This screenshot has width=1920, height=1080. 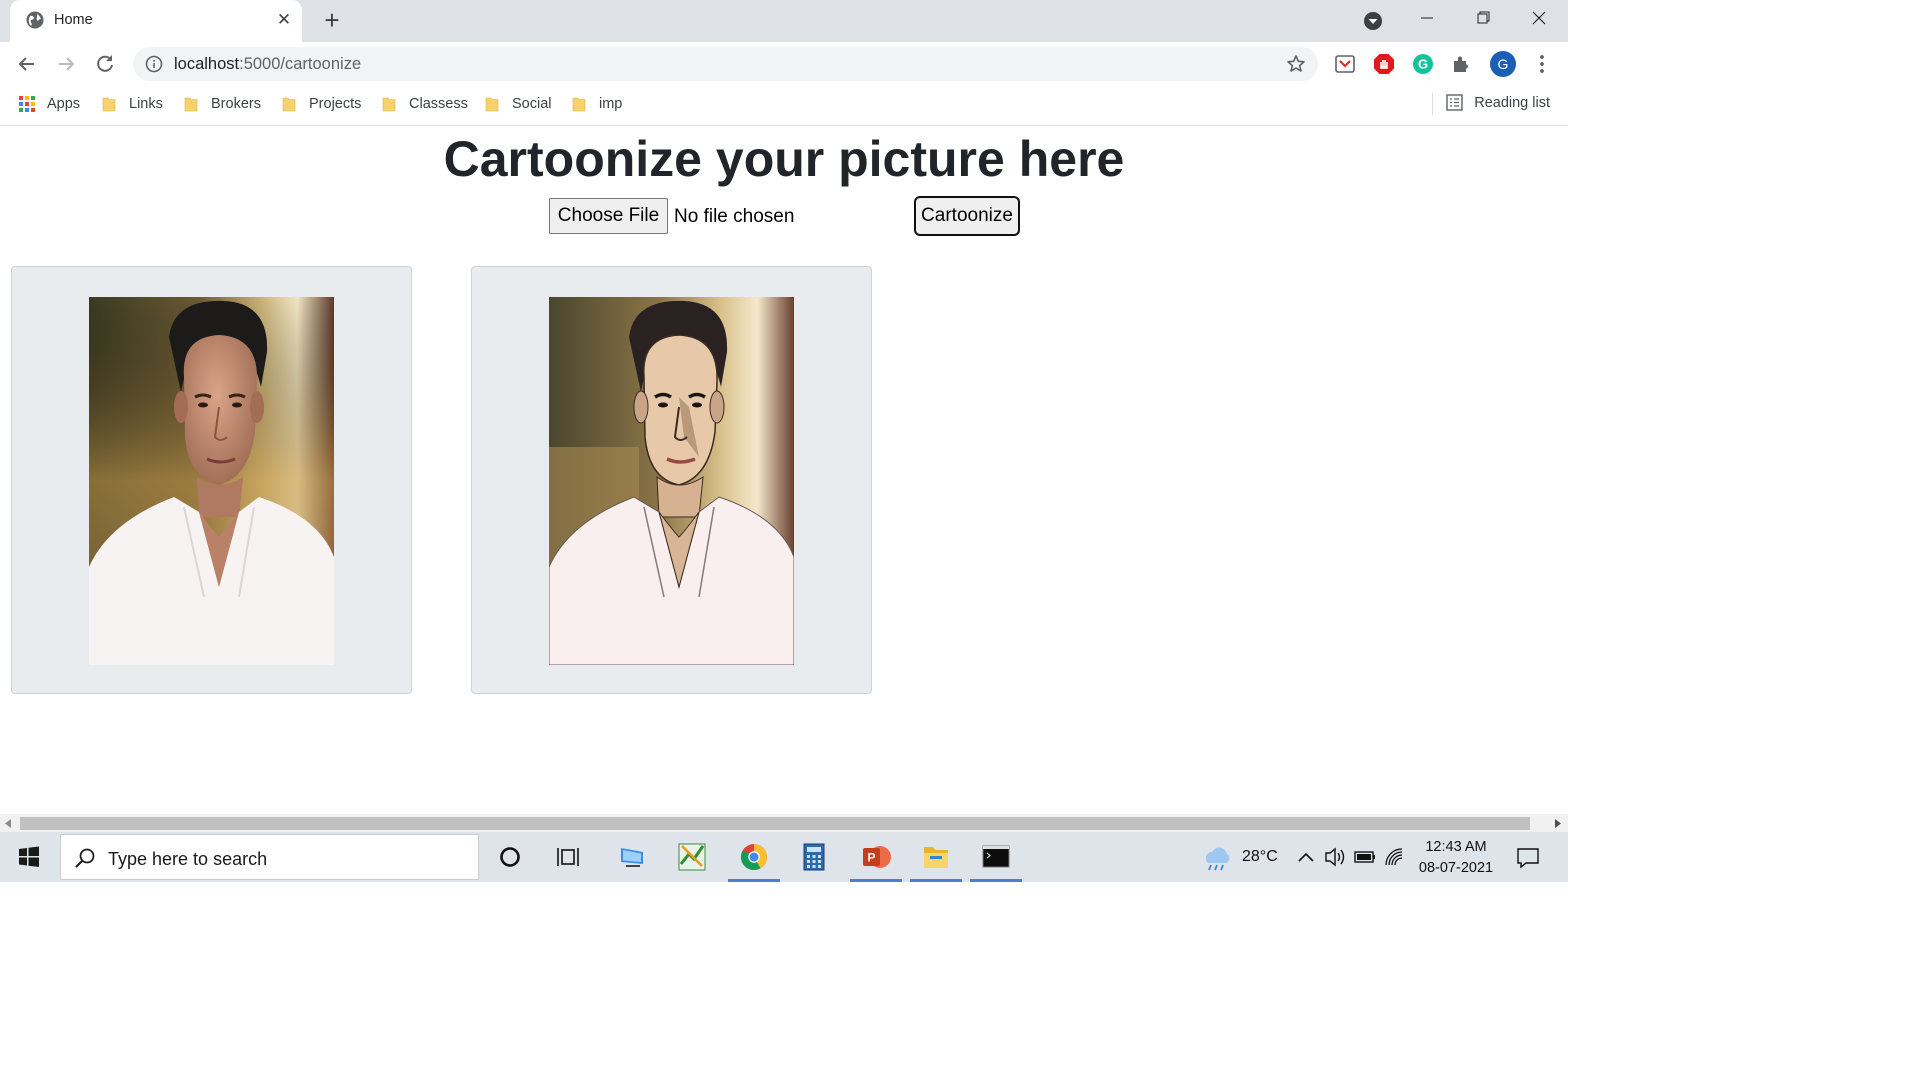 What do you see at coordinates (27, 104) in the screenshot?
I see `apps-grid-icon` at bounding box center [27, 104].